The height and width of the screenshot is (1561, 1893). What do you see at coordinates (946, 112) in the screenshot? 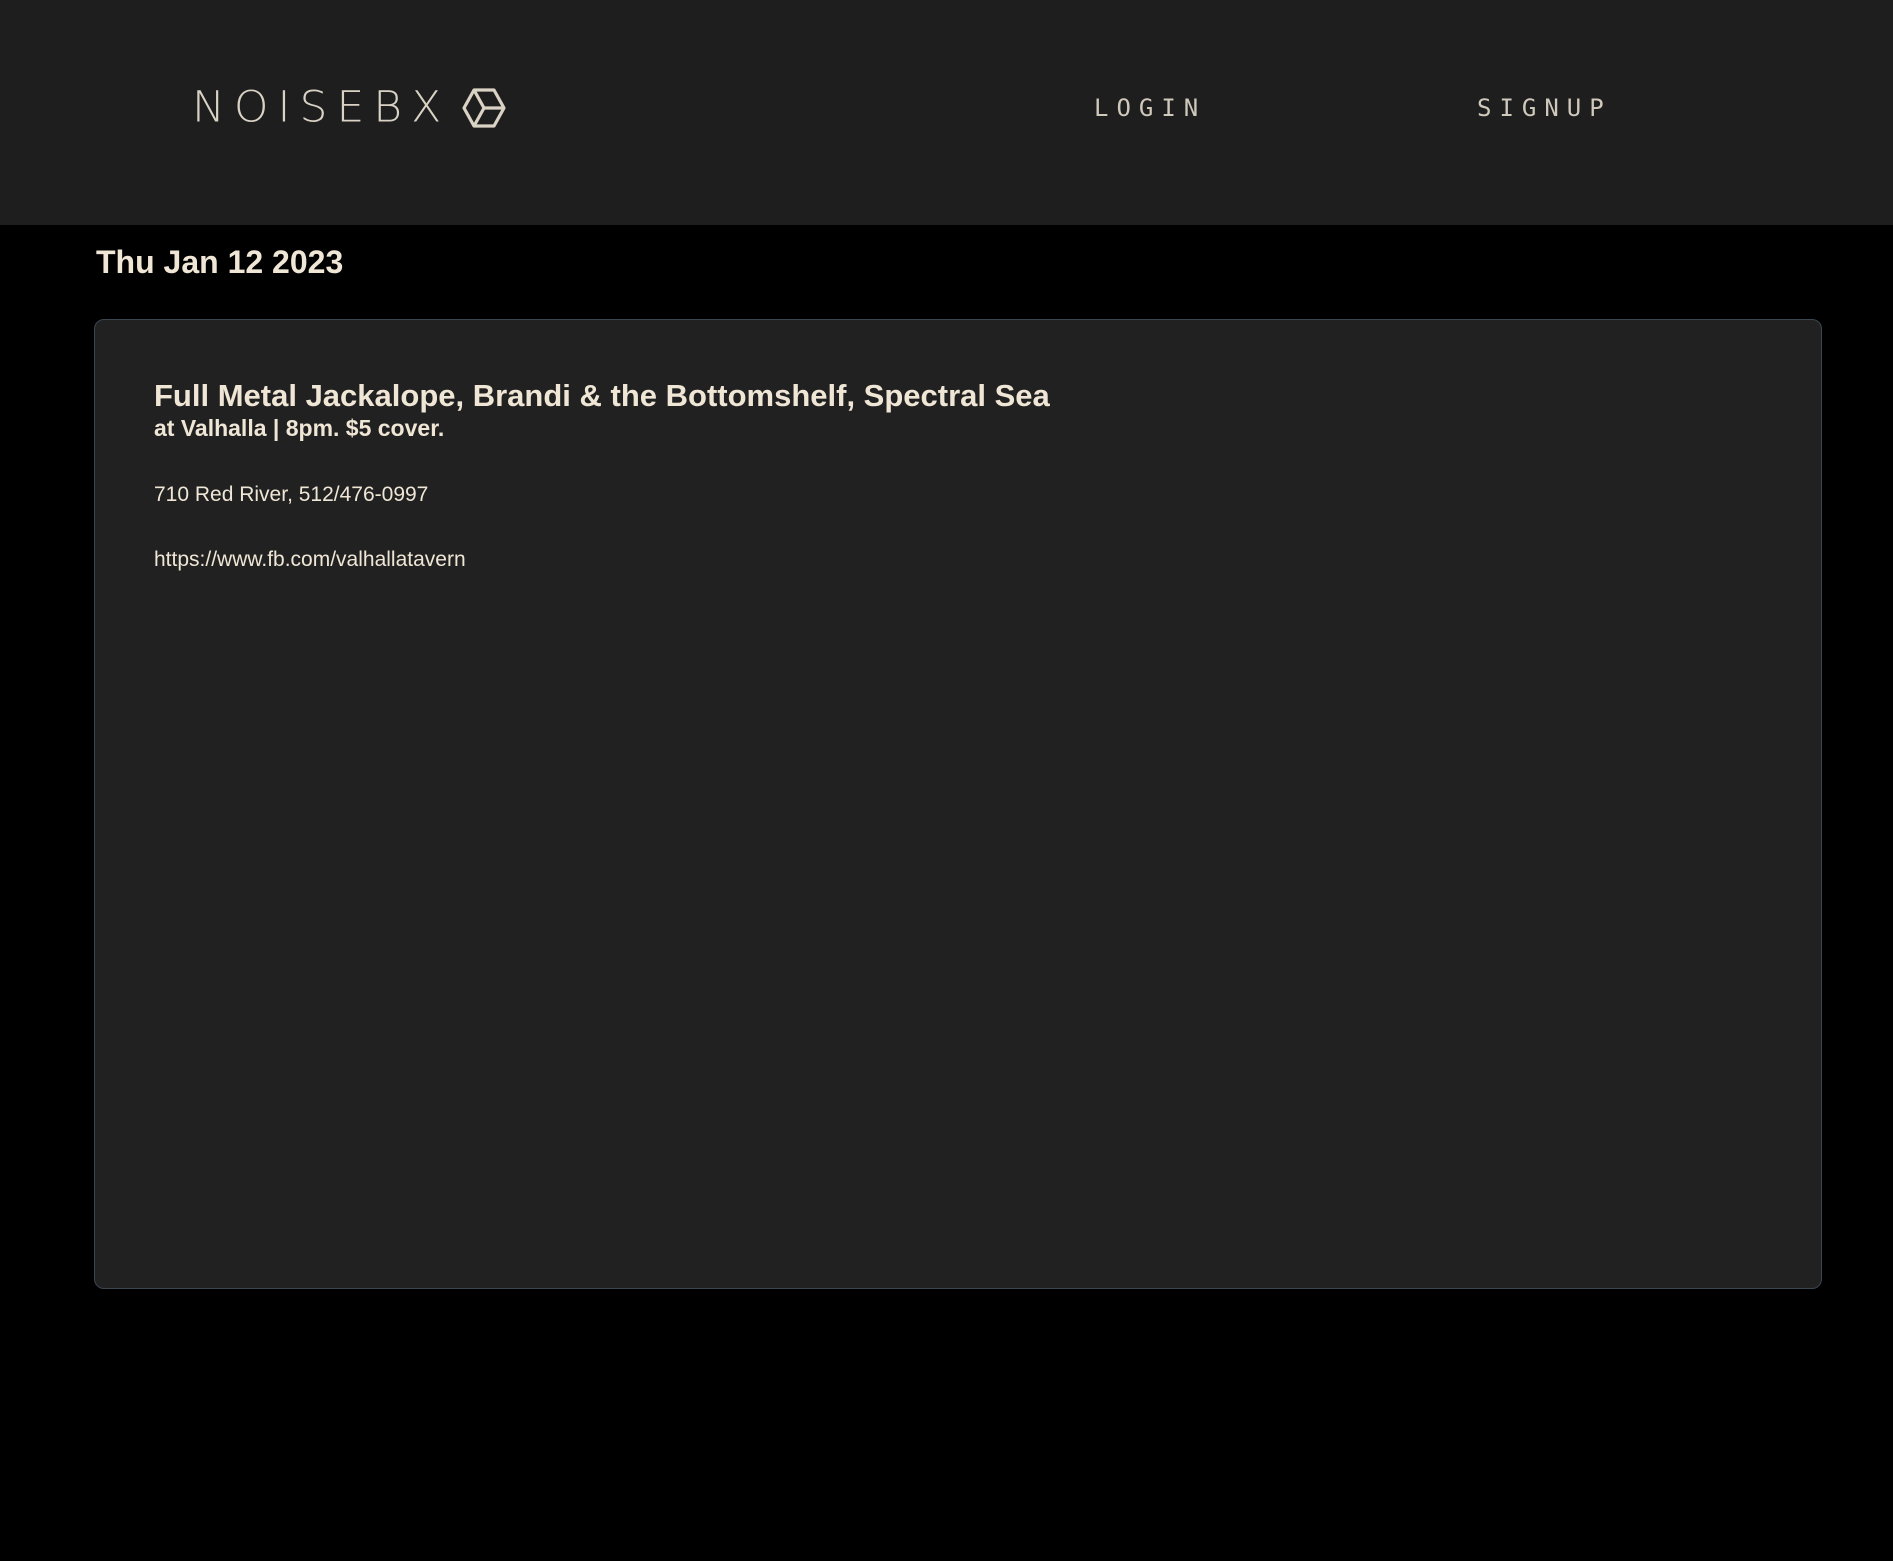
I see `site-header: NOISEBX LOGIN SIGNUP` at bounding box center [946, 112].